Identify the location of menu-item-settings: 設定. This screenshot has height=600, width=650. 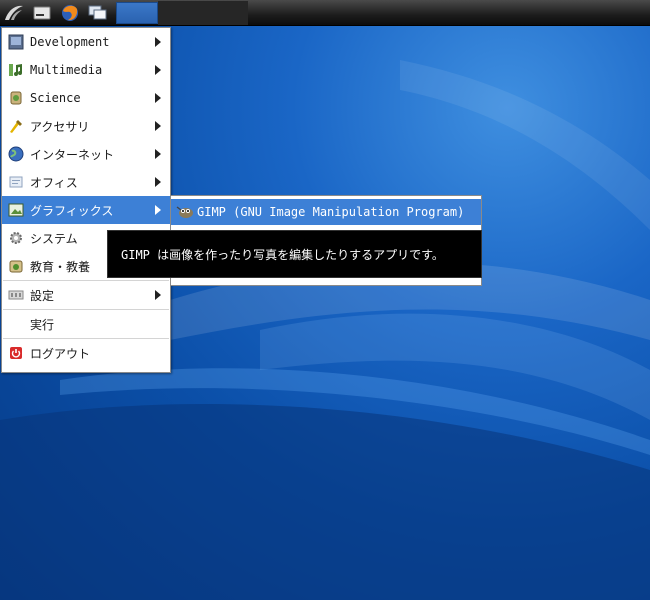
(86, 295).